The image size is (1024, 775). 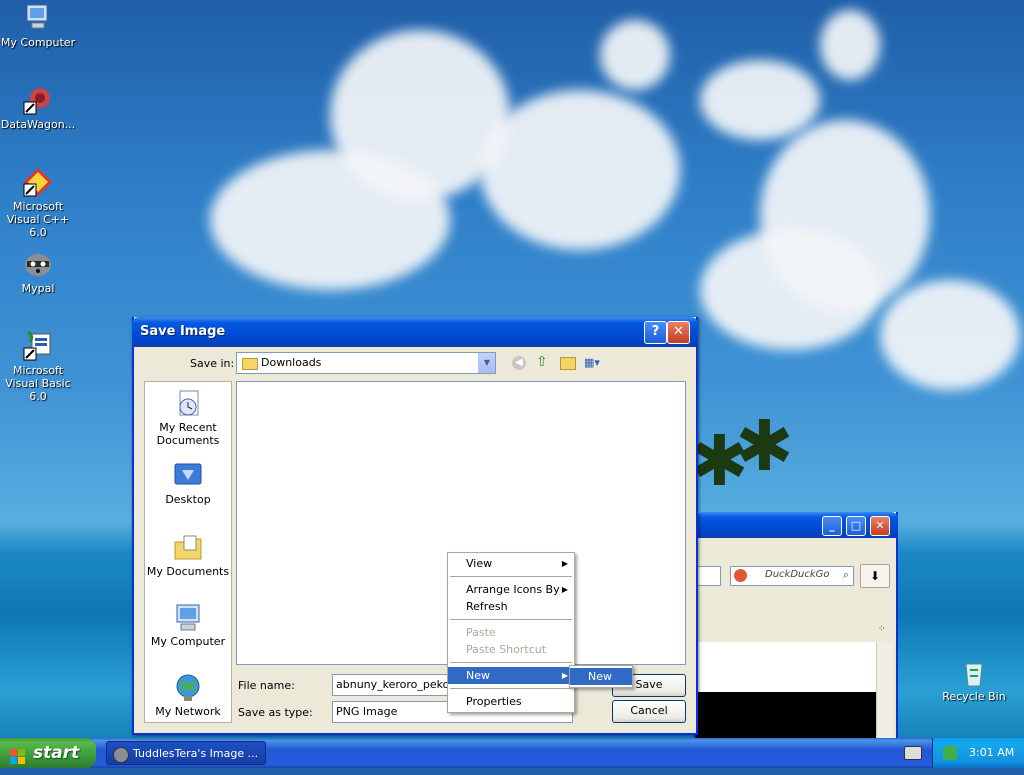 What do you see at coordinates (56, 753) in the screenshot?
I see `start-label: start` at bounding box center [56, 753].